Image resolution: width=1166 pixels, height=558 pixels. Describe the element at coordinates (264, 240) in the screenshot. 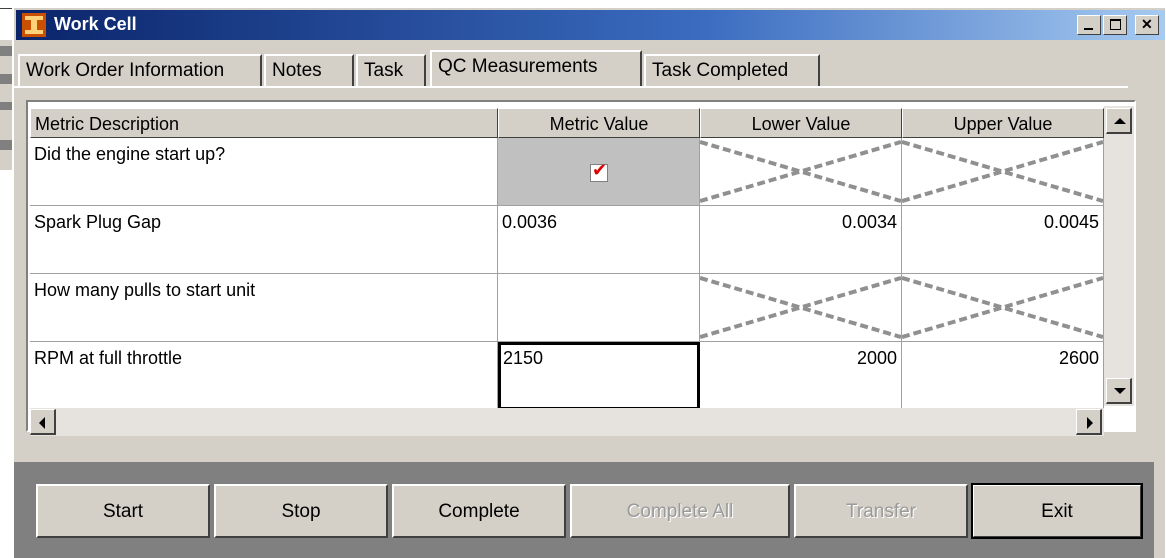

I see `cell-description: Spark Plug Gap` at that location.